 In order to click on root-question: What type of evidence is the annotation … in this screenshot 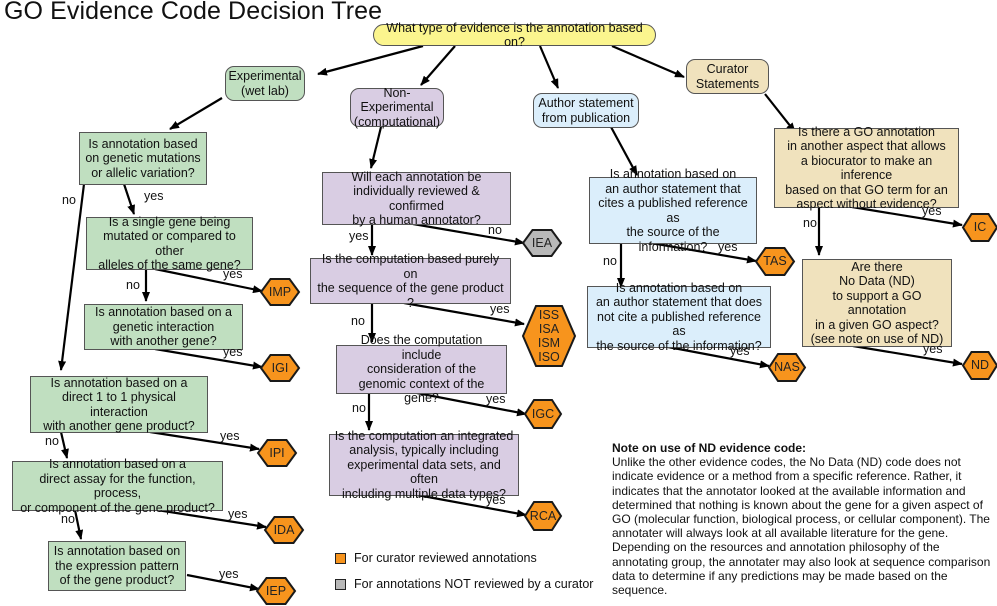, I will do `click(514, 35)`.